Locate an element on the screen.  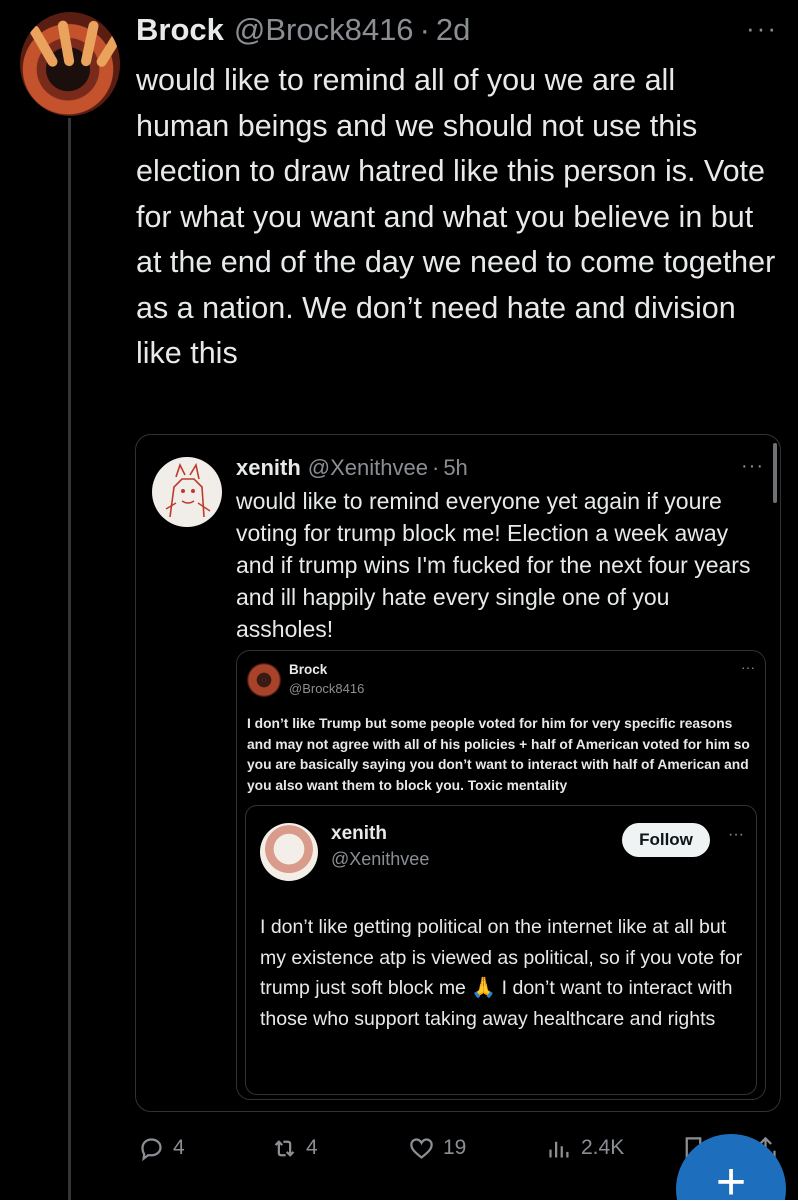
reply-count: 4 is located at coordinates (179, 1147).